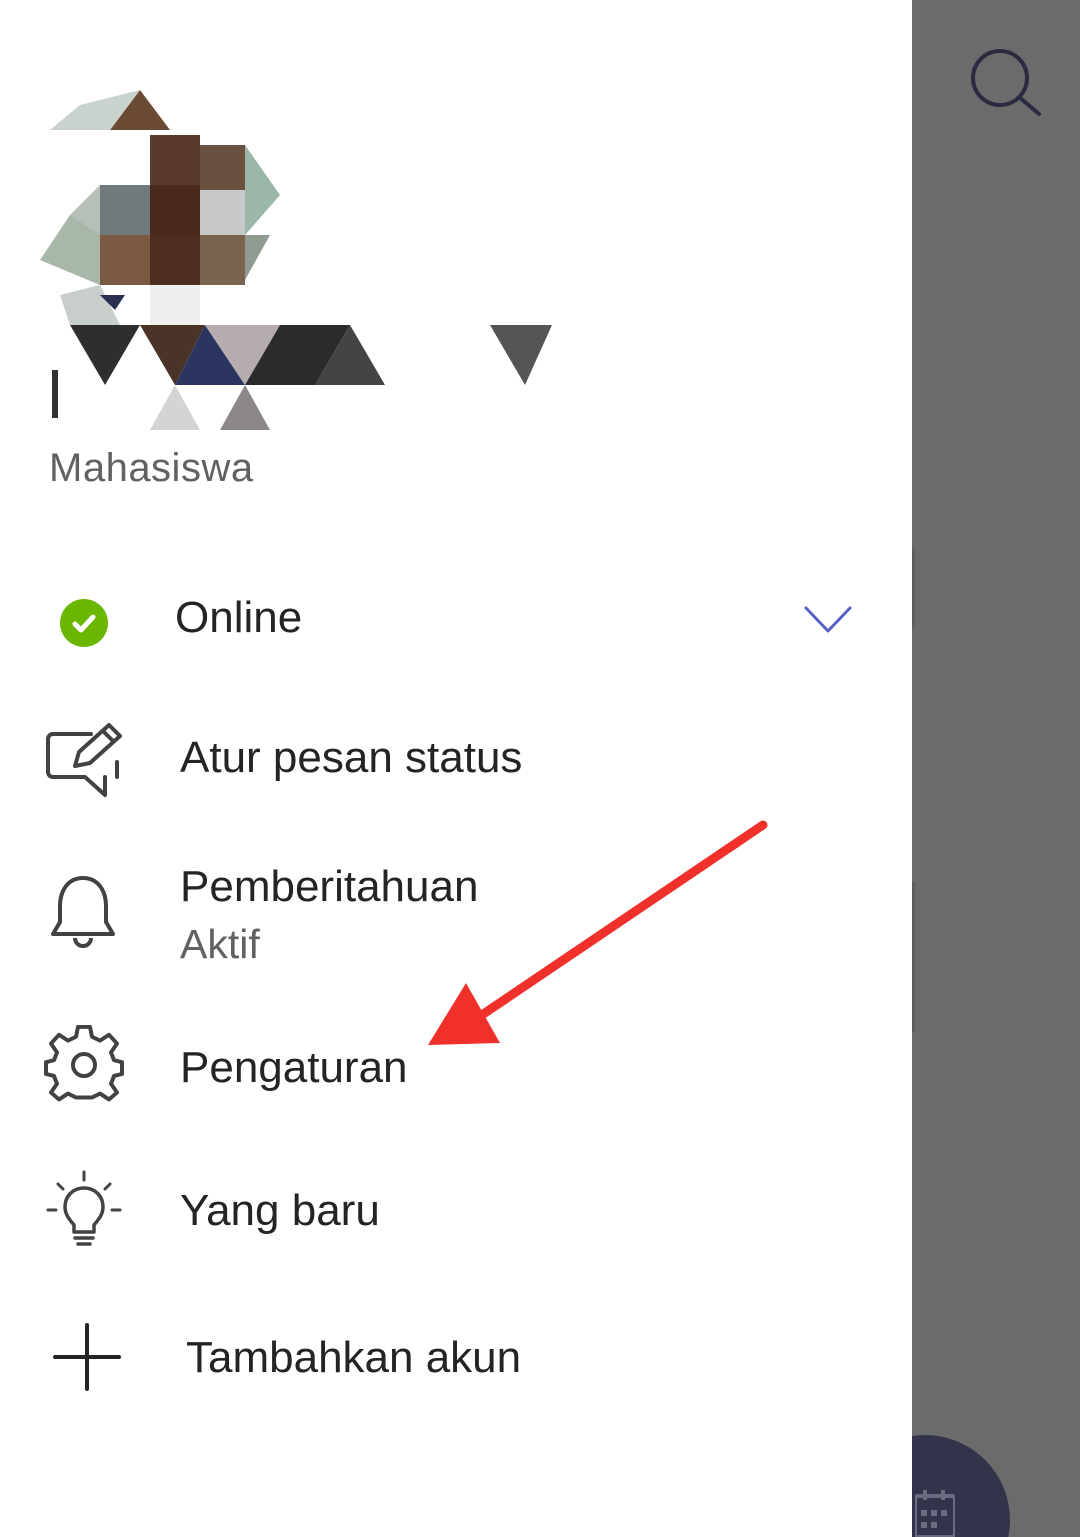  I want to click on settings-item, so click(456, 1067).